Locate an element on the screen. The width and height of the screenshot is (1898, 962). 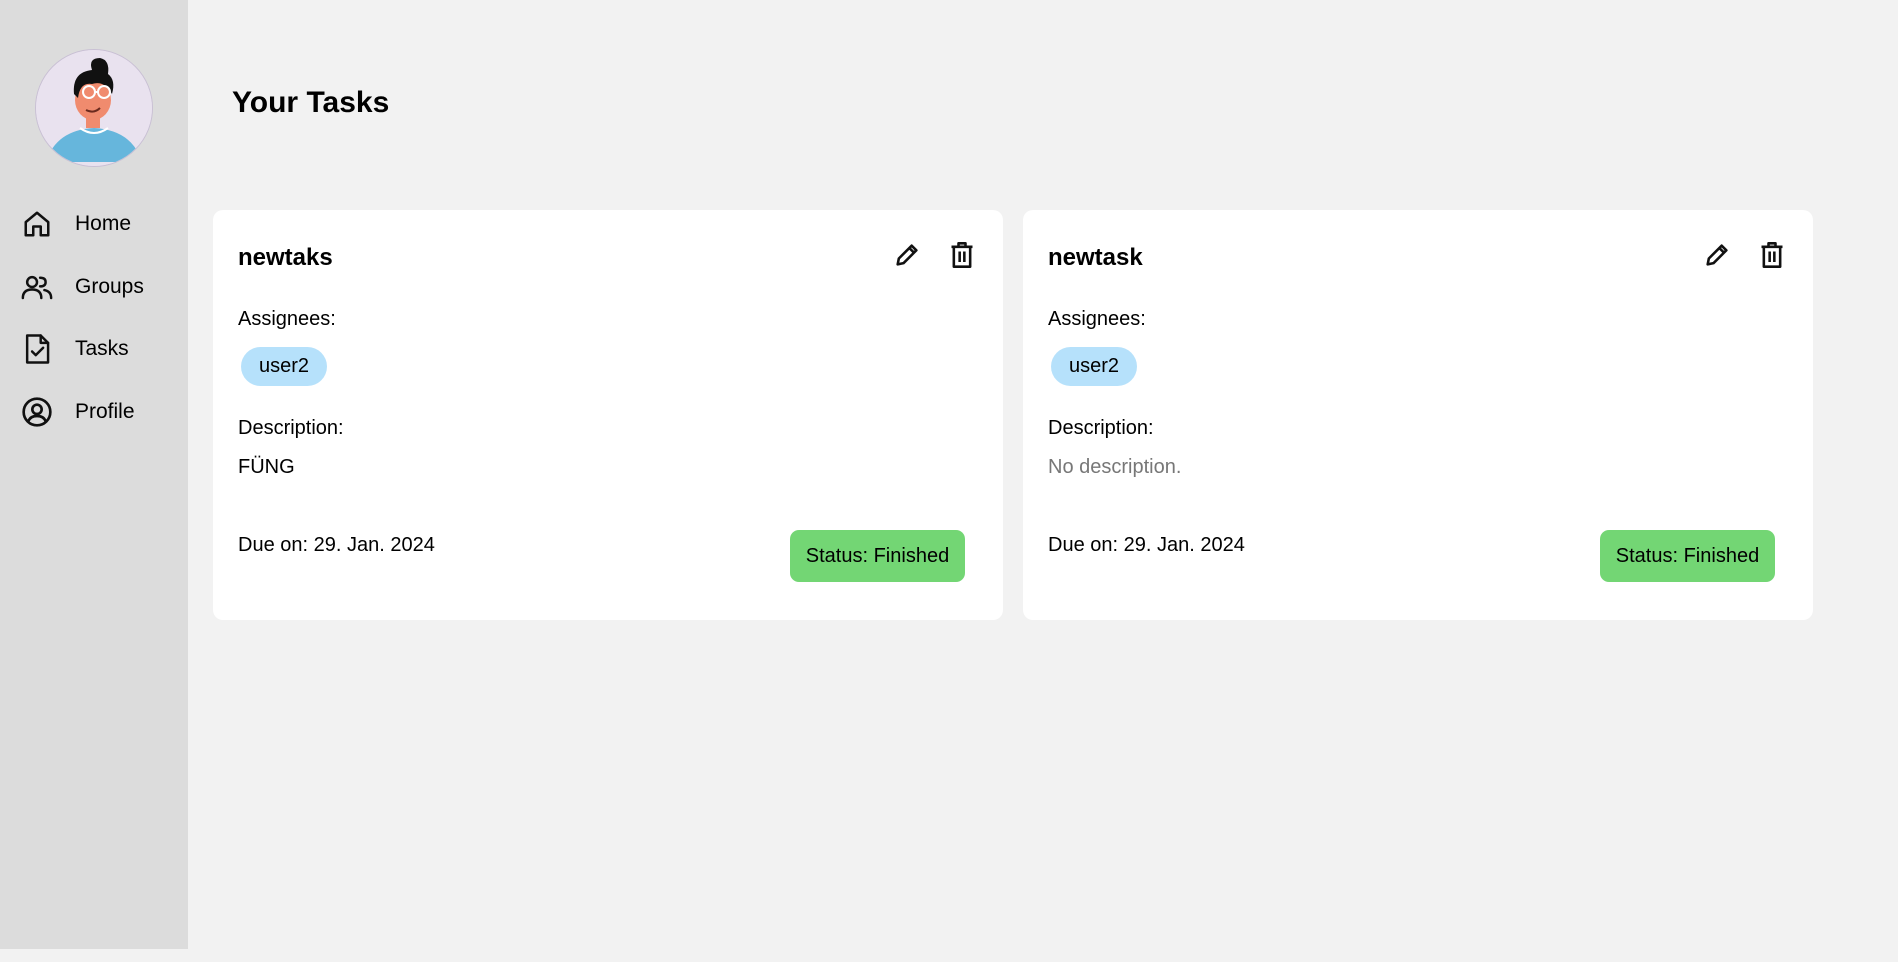
sidebar-item-home: Home is located at coordinates (100, 224).